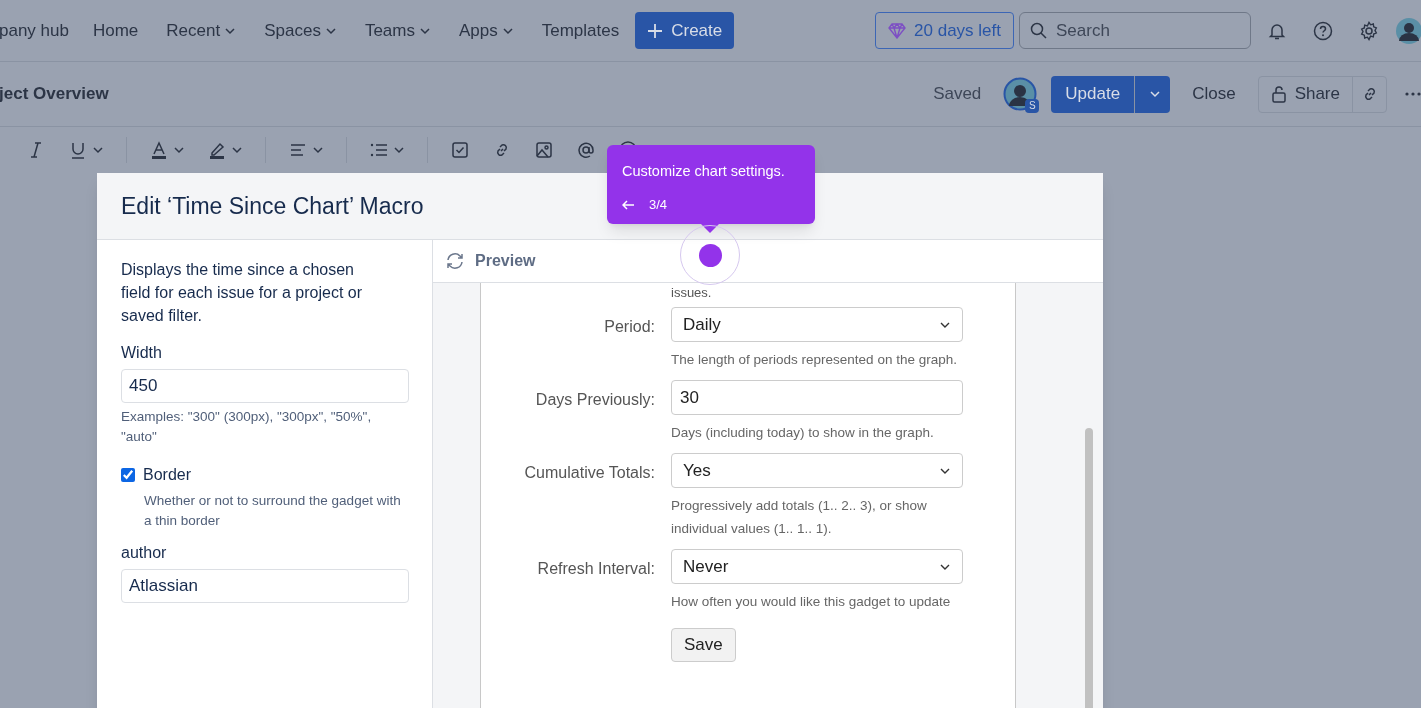 The height and width of the screenshot is (708, 1421). What do you see at coordinates (144, 553) in the screenshot?
I see `field-label: author` at bounding box center [144, 553].